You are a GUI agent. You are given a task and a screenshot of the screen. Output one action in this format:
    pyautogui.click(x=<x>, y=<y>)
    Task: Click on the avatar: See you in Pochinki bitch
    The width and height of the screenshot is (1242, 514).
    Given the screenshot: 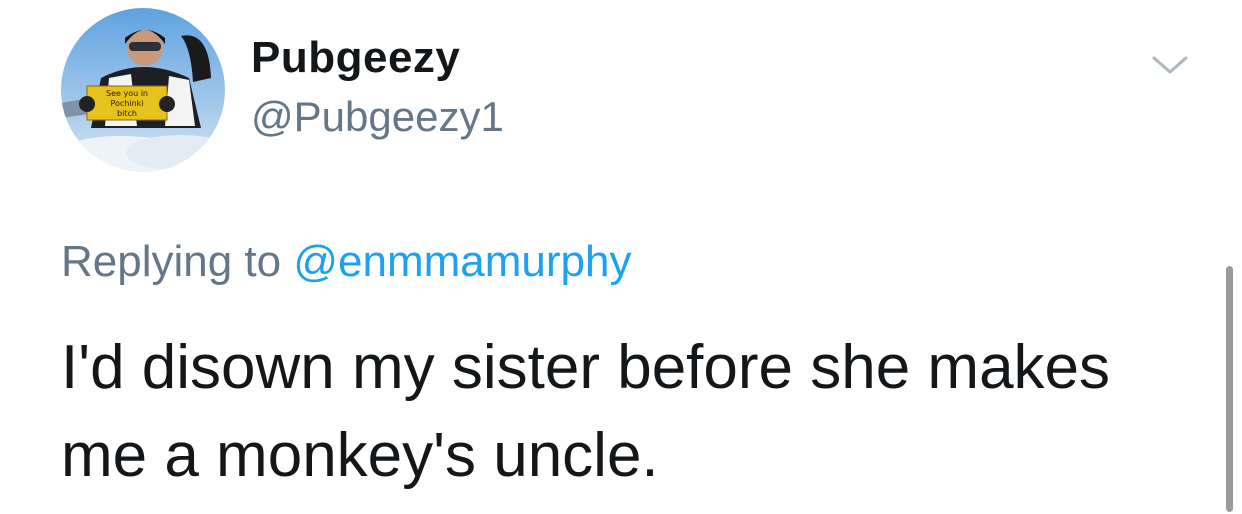 What is the action you would take?
    pyautogui.click(x=143, y=90)
    